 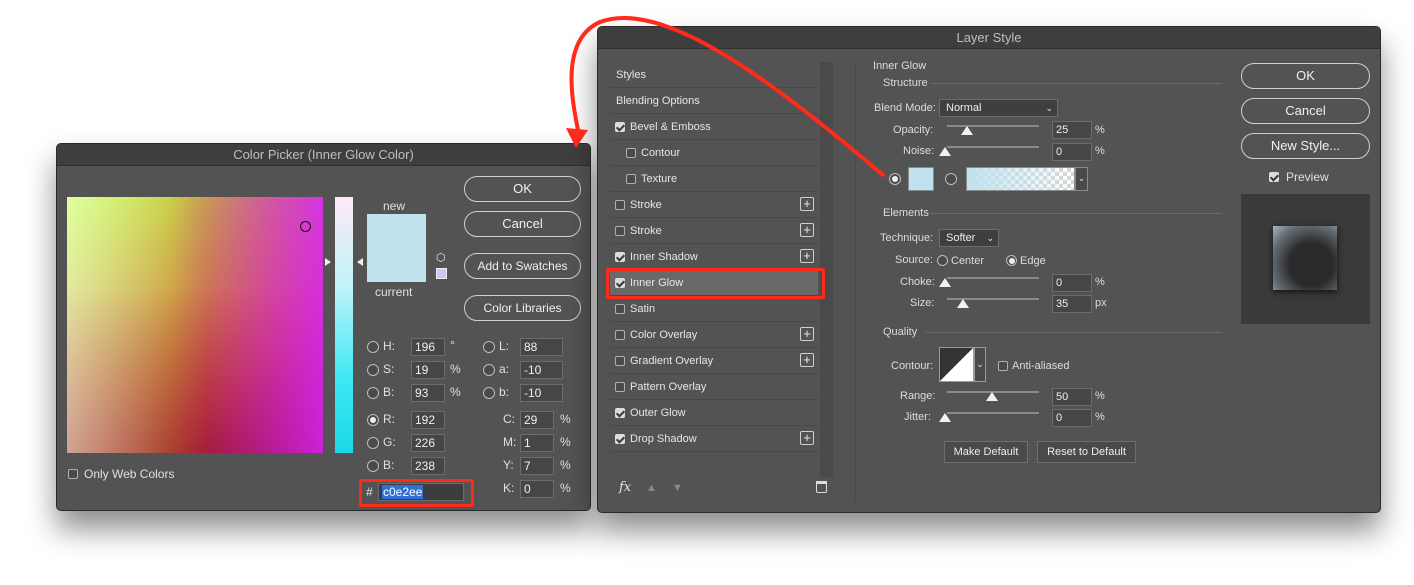 I want to click on annotation-arrows, so click(x=726, y=97).